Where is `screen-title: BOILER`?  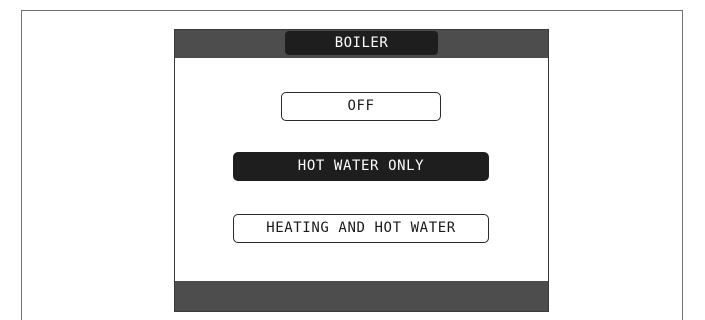
screen-title: BOILER is located at coordinates (361, 43).